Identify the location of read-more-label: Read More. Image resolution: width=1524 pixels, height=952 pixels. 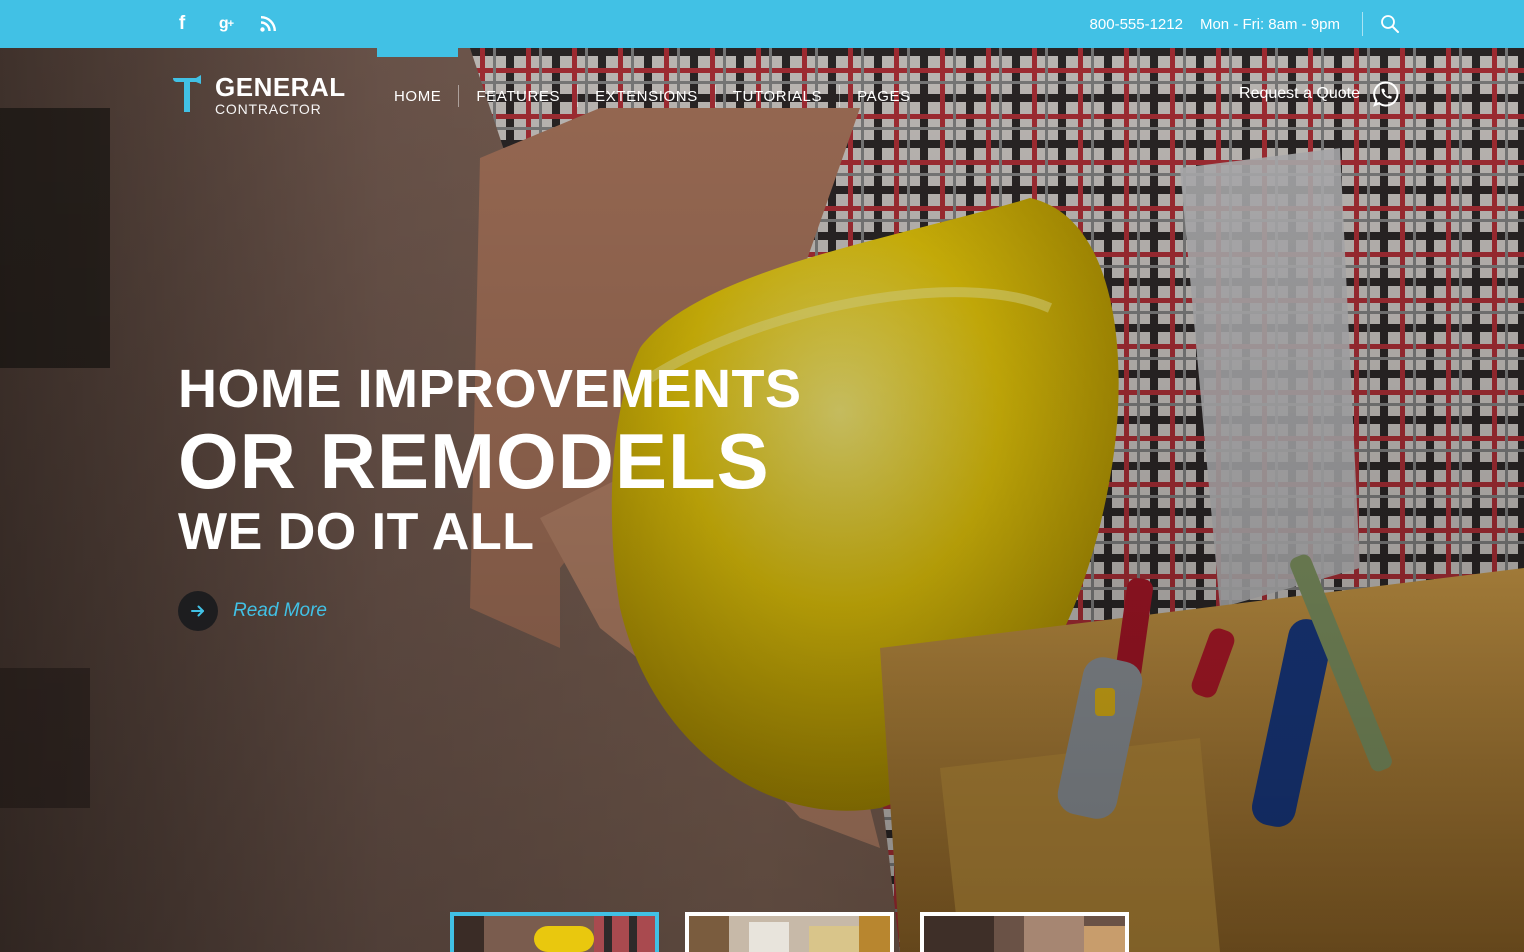
(280, 610).